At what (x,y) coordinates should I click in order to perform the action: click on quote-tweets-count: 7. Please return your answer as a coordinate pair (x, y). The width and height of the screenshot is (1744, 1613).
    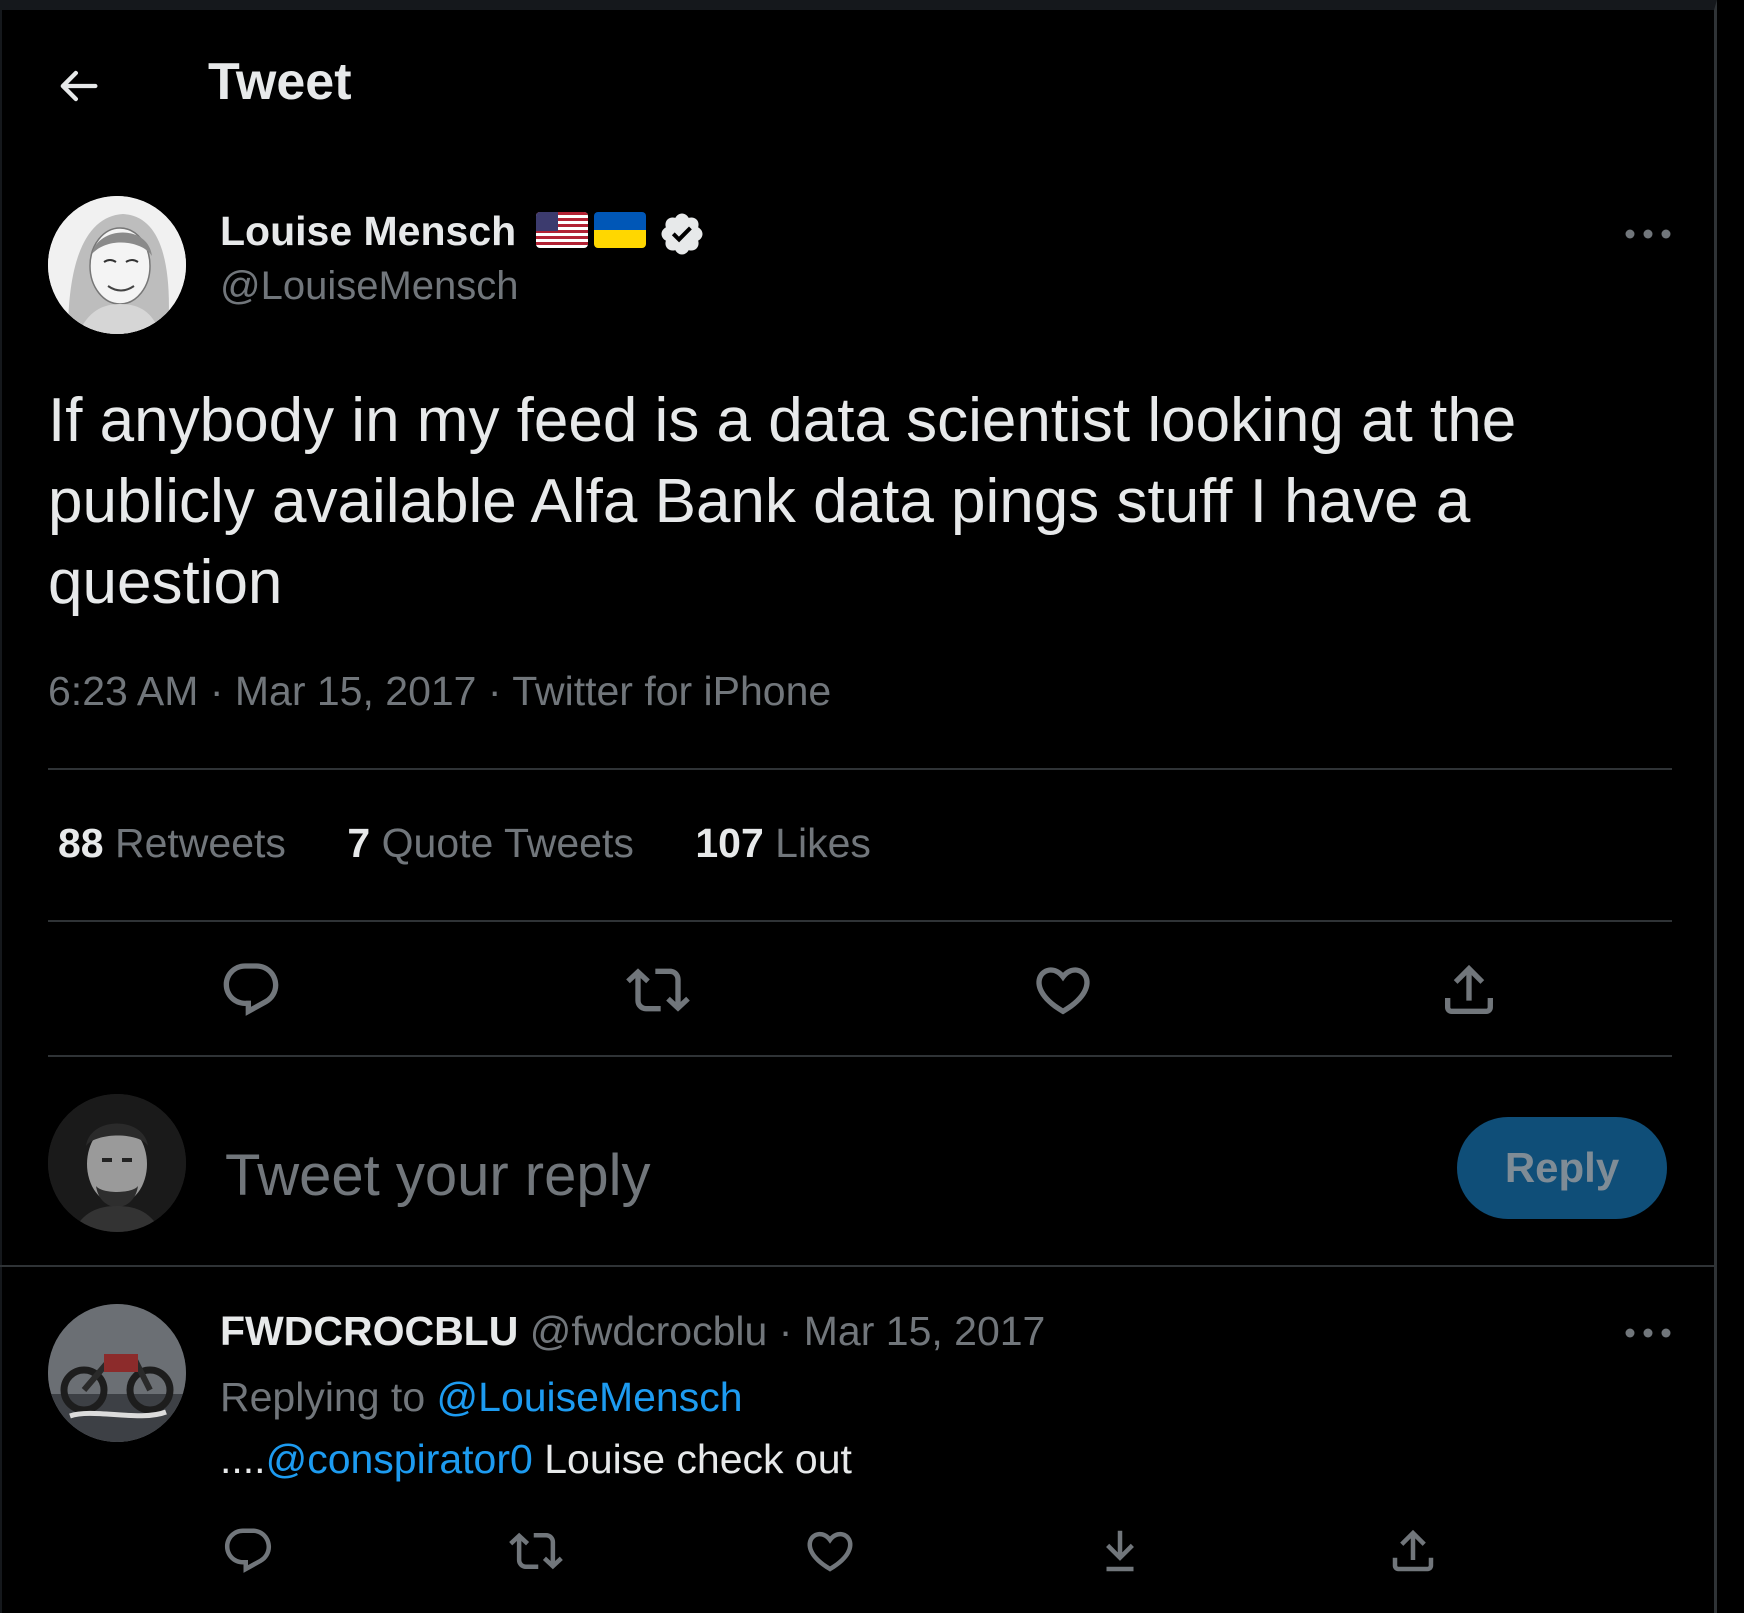
    Looking at the image, I should click on (359, 843).